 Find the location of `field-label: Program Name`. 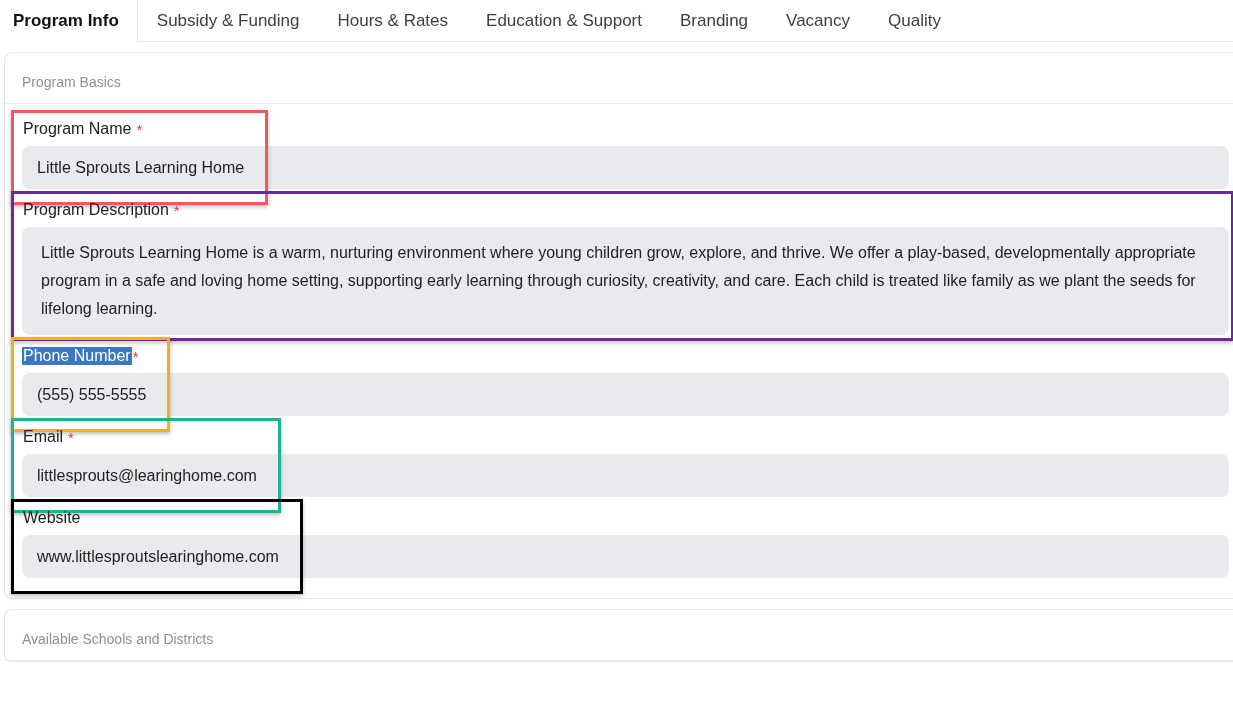

field-label: Program Name is located at coordinates (77, 129).